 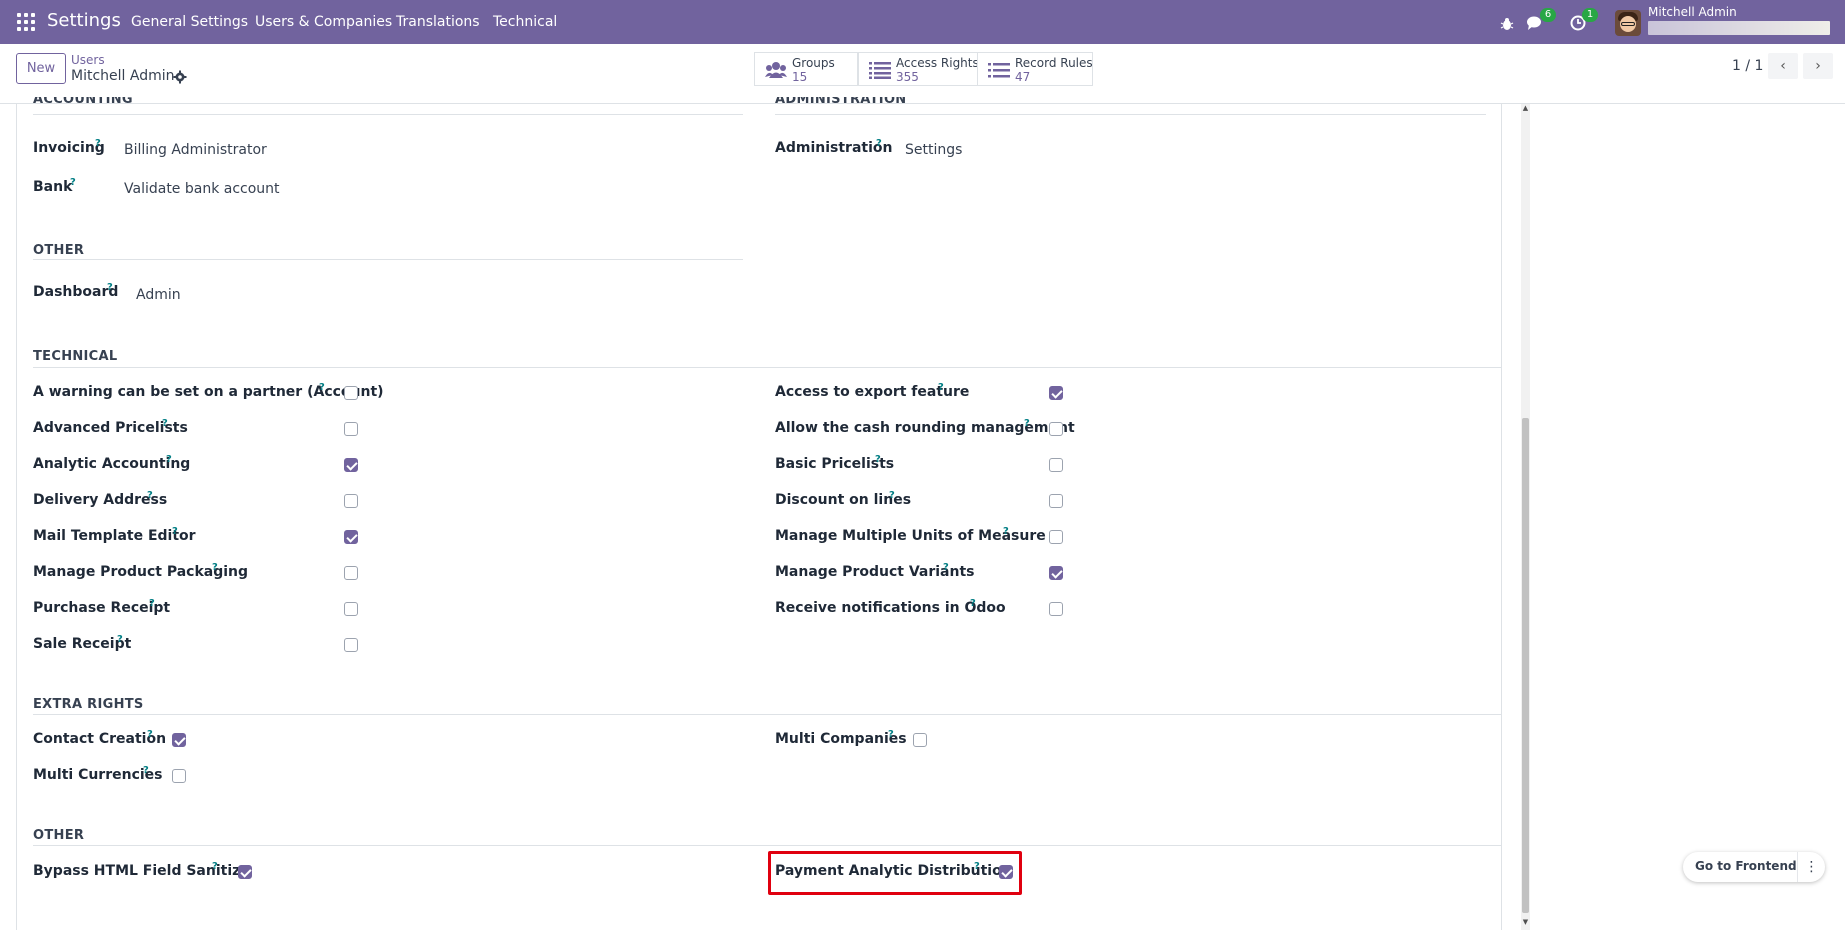 What do you see at coordinates (323, 22) in the screenshot?
I see `menu-users-companies: Users & Companies` at bounding box center [323, 22].